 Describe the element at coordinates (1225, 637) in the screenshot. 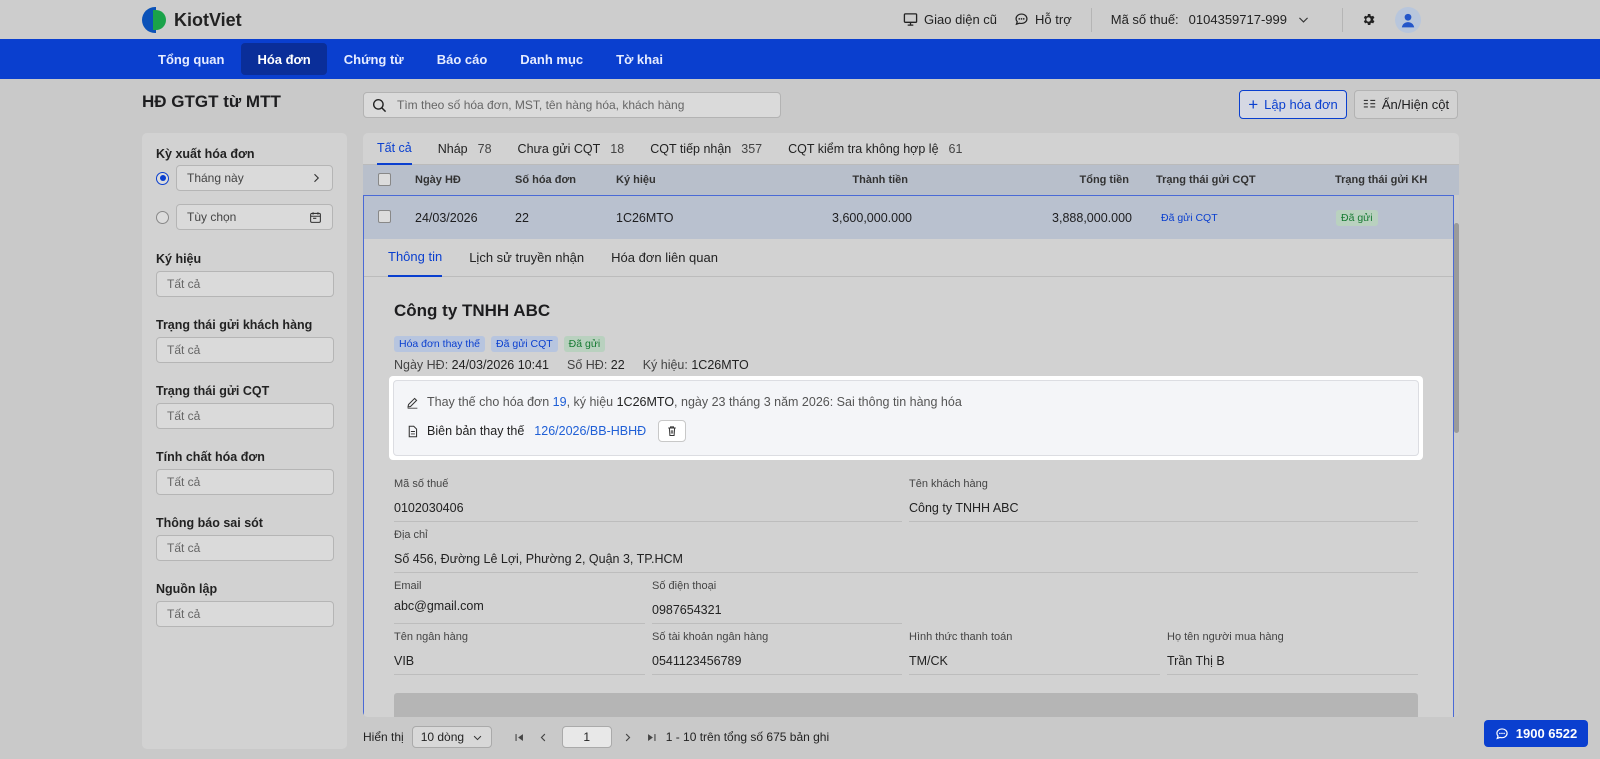

I see `buyer-label: Họ tên người mua hàng` at that location.